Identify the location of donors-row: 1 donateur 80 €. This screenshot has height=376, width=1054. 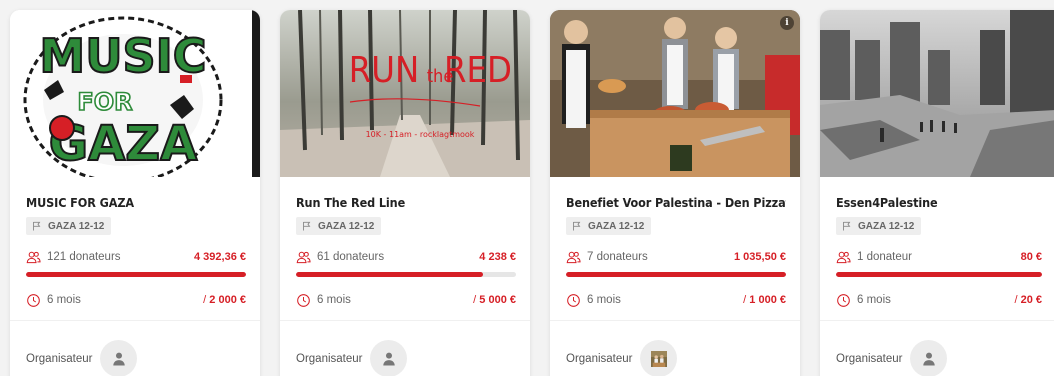
(939, 257).